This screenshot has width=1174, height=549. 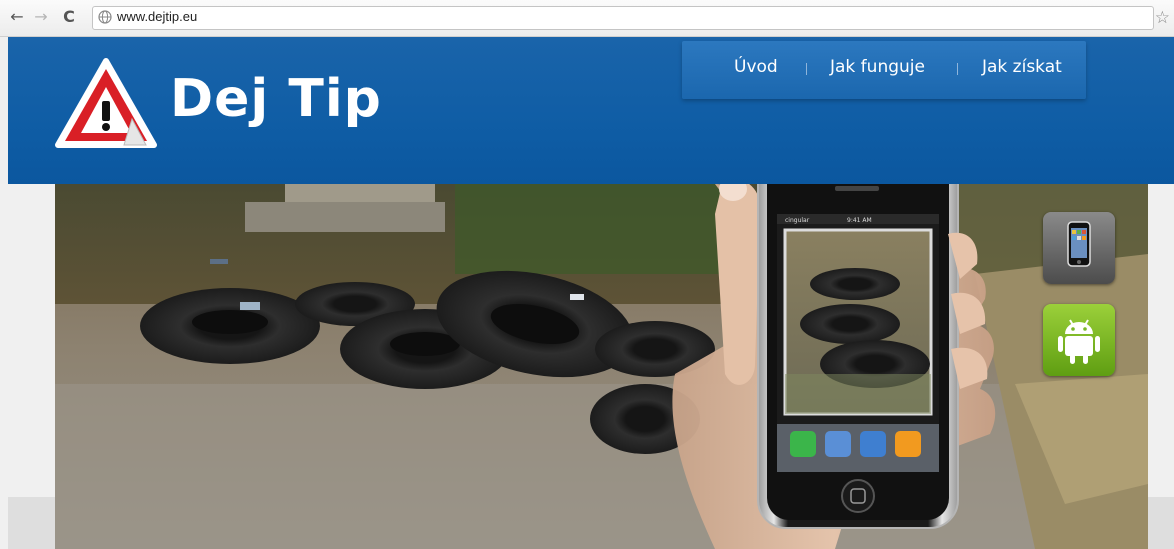 I want to click on logo-text: Dej Tip, so click(x=276, y=99).